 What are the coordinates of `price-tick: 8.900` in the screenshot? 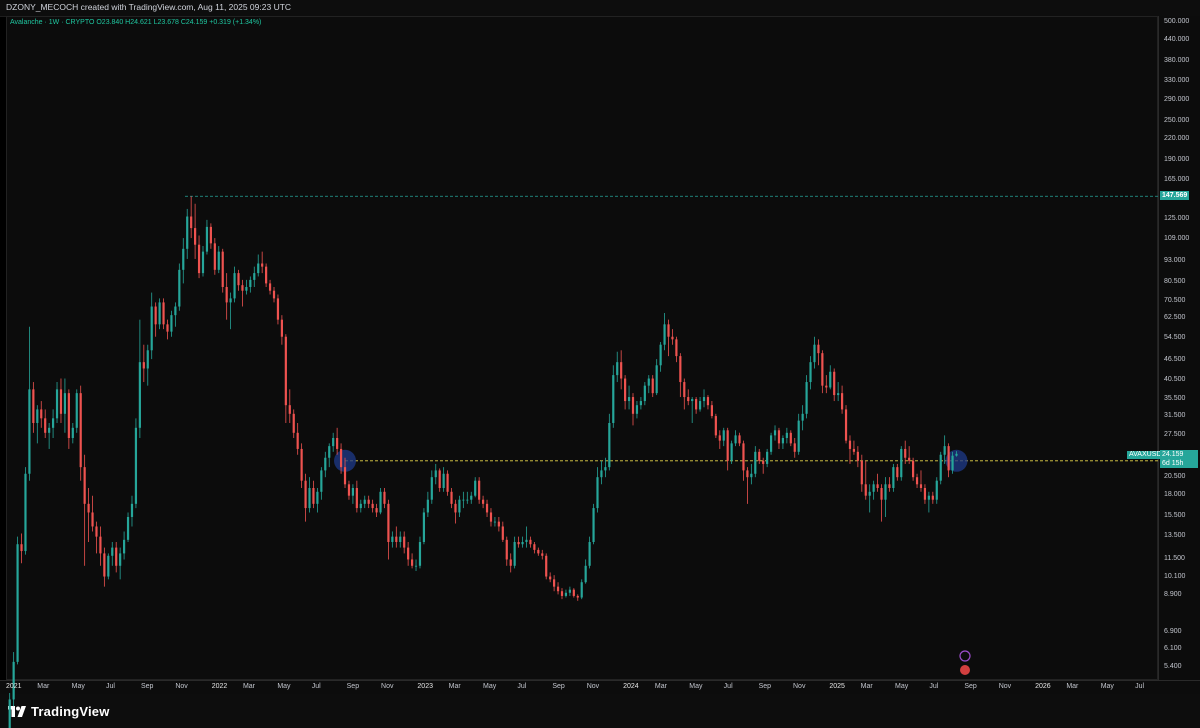 It's located at (1173, 595).